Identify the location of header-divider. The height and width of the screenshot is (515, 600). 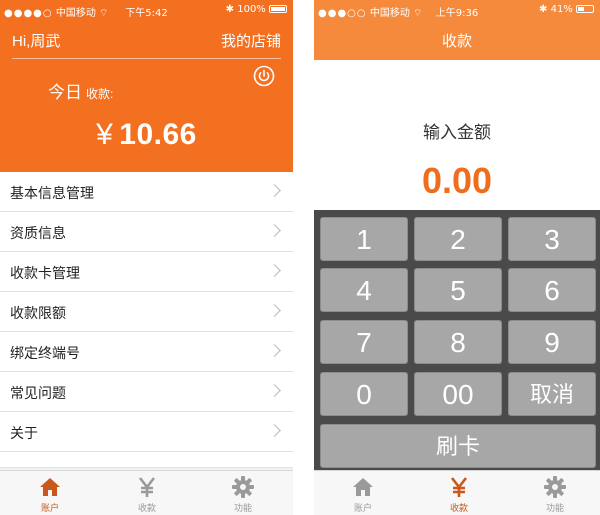
(146, 58).